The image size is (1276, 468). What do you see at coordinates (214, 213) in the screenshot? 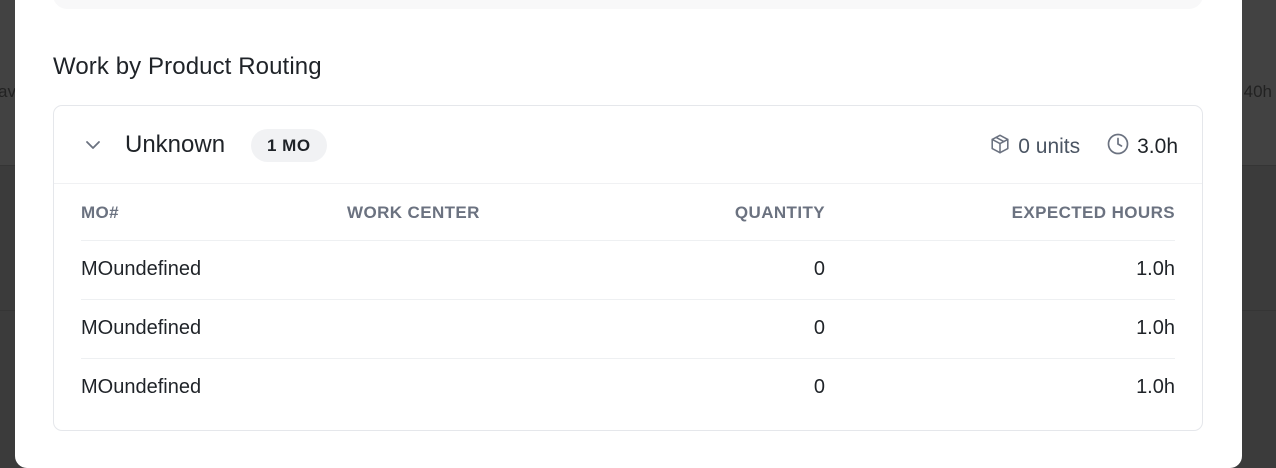
I see `column-header-mo: MO#` at bounding box center [214, 213].